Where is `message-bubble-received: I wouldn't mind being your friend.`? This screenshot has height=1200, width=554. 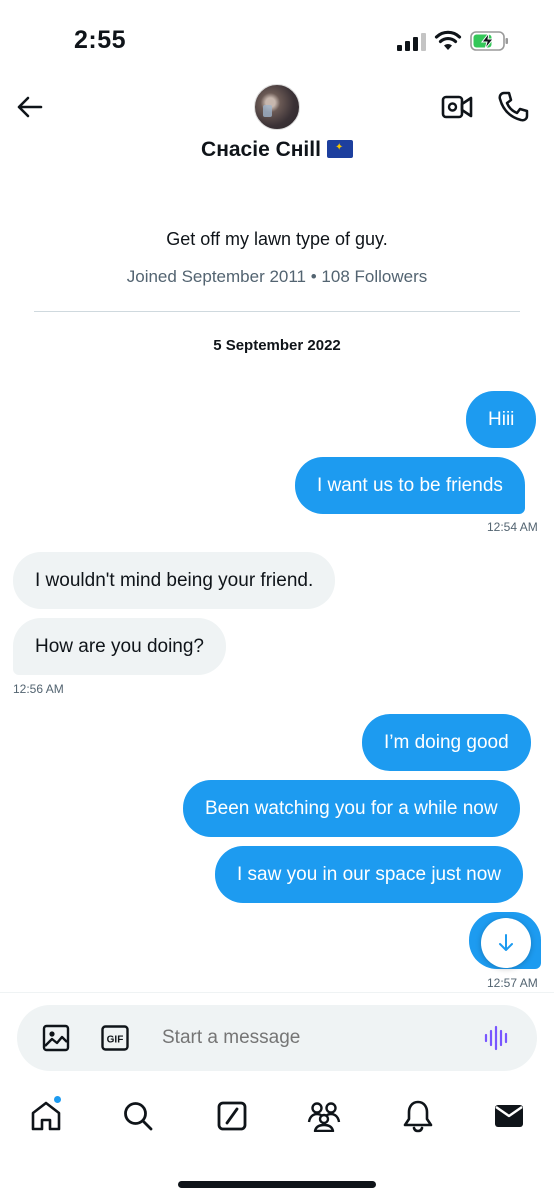
message-bubble-received: I wouldn't mind being your friend. is located at coordinates (174, 580).